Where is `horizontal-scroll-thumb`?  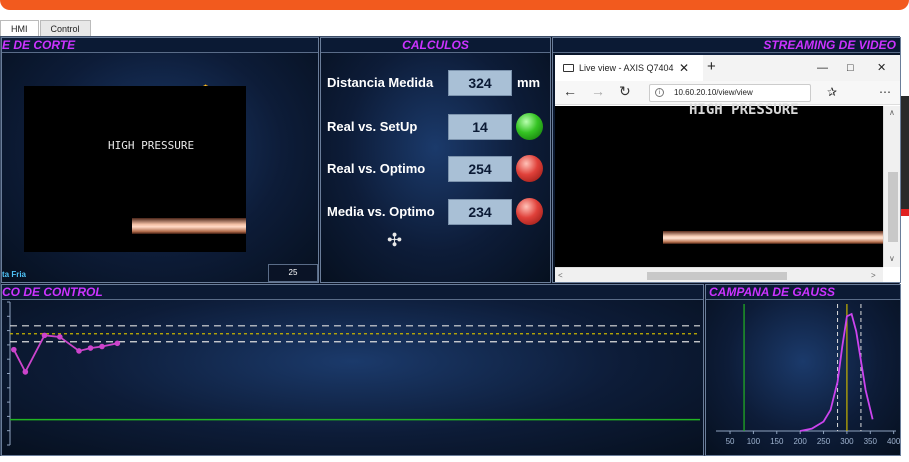 horizontal-scroll-thumb is located at coordinates (717, 276).